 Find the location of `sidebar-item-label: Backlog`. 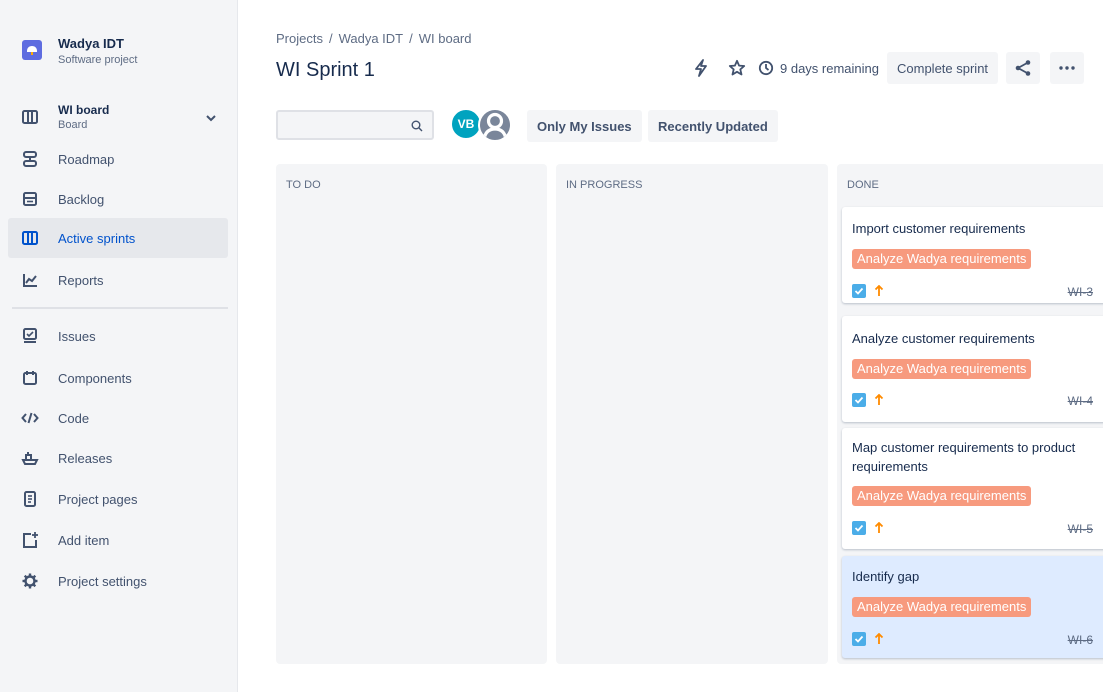

sidebar-item-label: Backlog is located at coordinates (81, 199).